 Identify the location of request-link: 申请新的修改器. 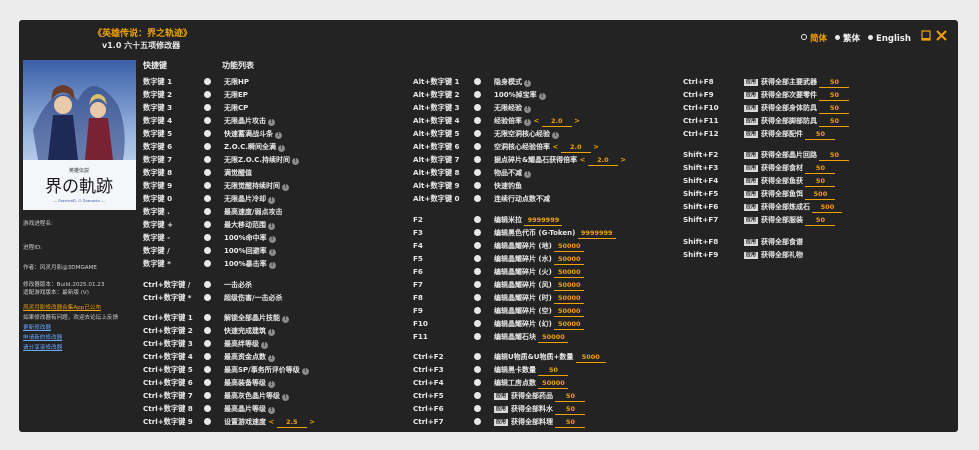
(42, 338).